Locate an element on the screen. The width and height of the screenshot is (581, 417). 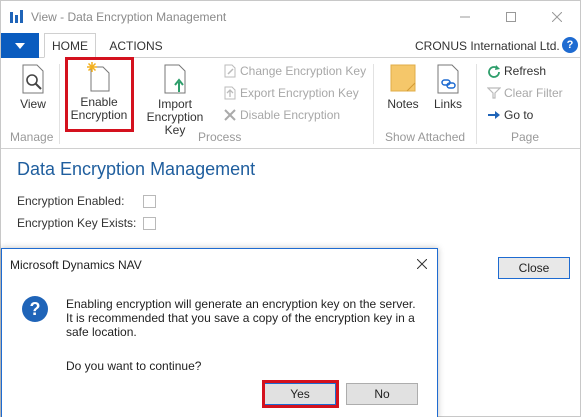
ribbon-tab-bar: HOME ACTIONS CRONUS International Ltd. ? is located at coordinates (290, 45).